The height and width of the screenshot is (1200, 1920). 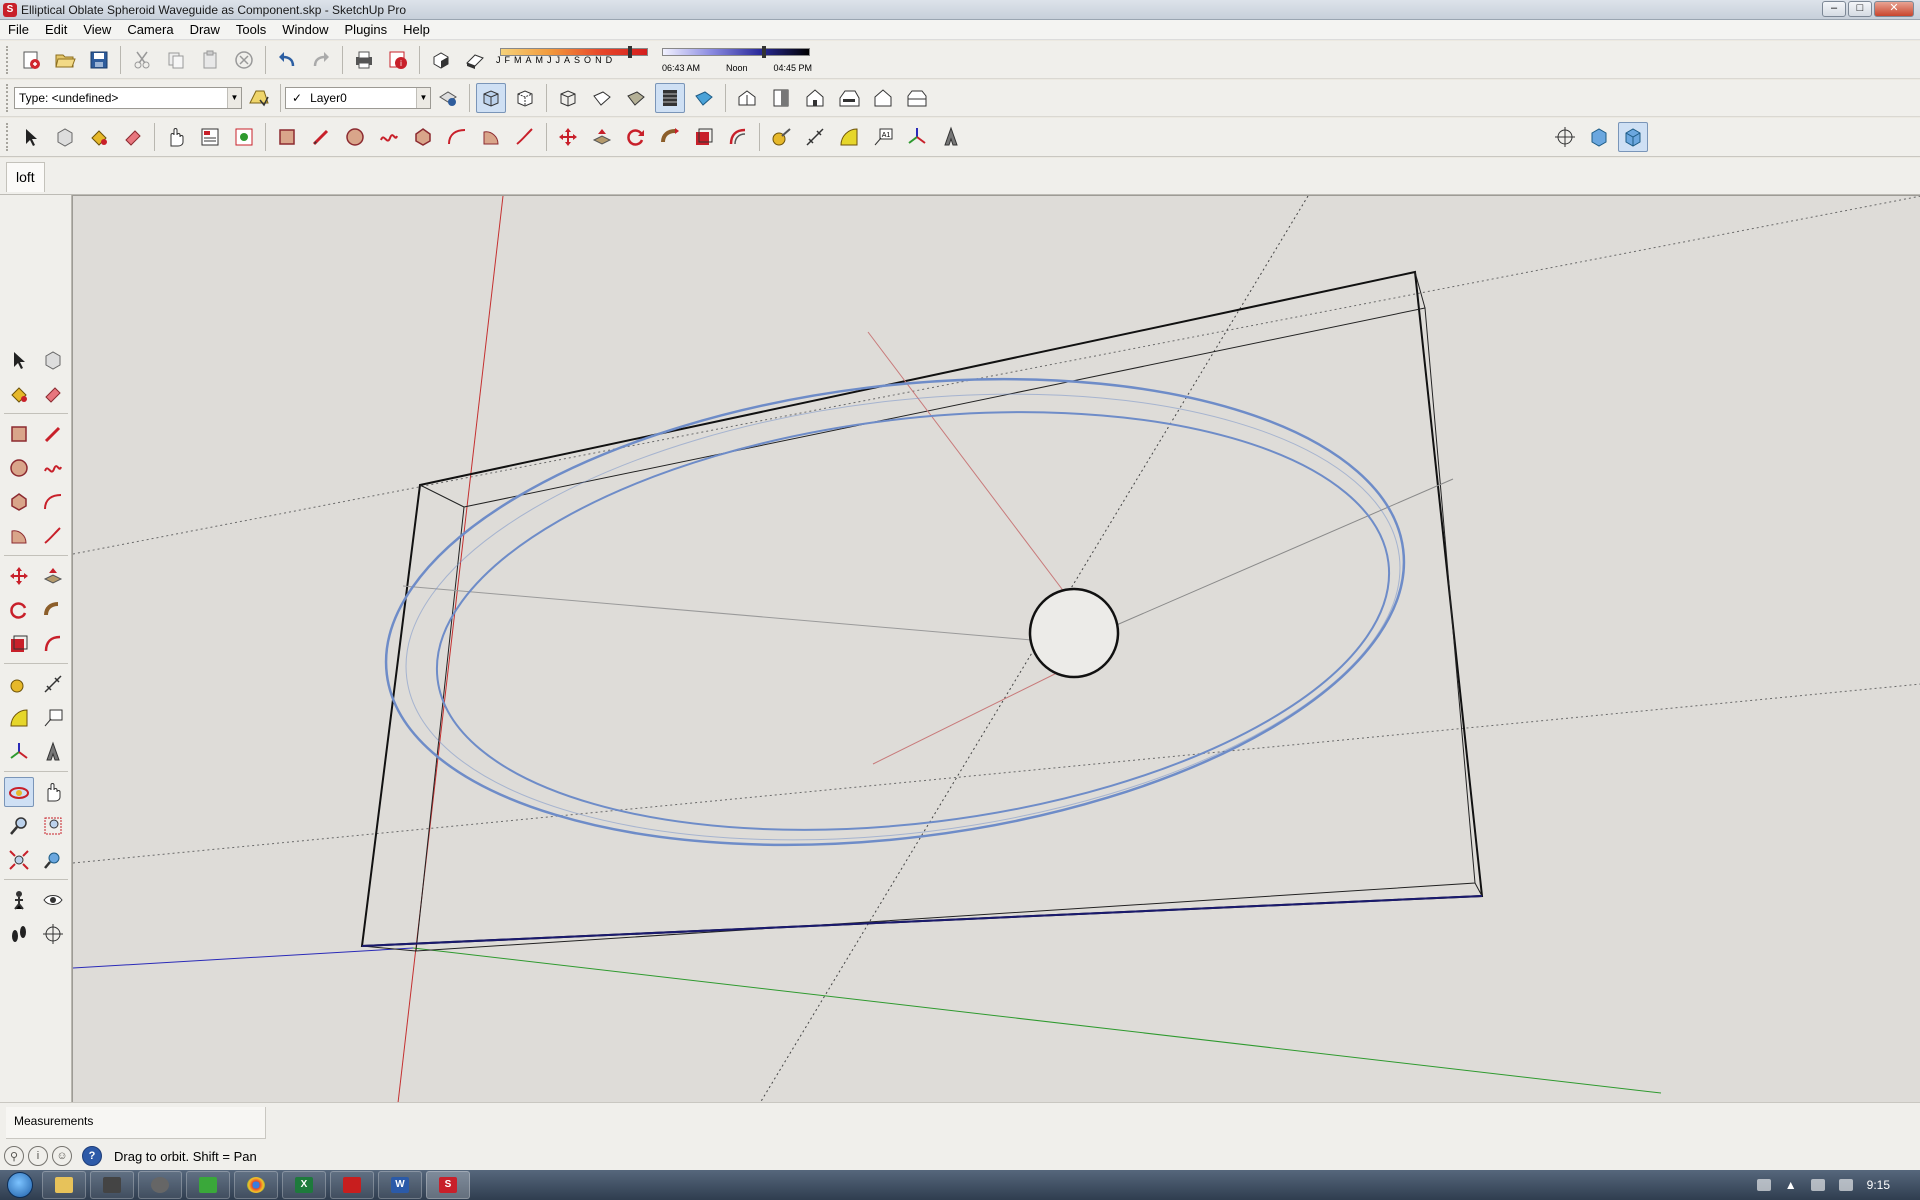 What do you see at coordinates (1878, 1185) in the screenshot?
I see `clock: 9:15` at bounding box center [1878, 1185].